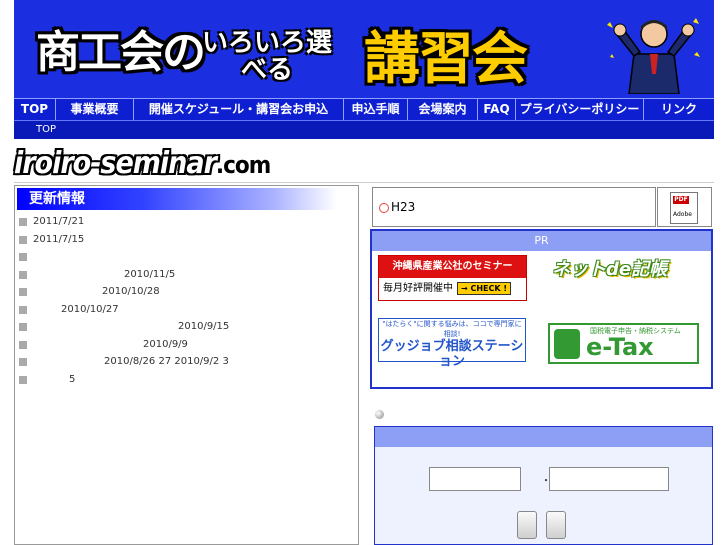 This screenshot has height=545, width=727. Describe the element at coordinates (59, 239) in the screenshot. I see `update-text: 2011/7/15` at that location.